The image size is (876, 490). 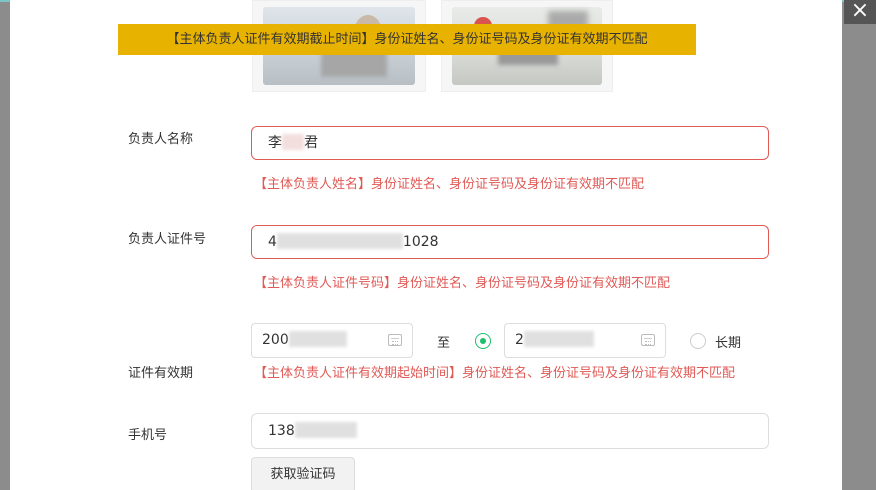 What do you see at coordinates (275, 340) in the screenshot?
I see `start-date-value: 200` at bounding box center [275, 340].